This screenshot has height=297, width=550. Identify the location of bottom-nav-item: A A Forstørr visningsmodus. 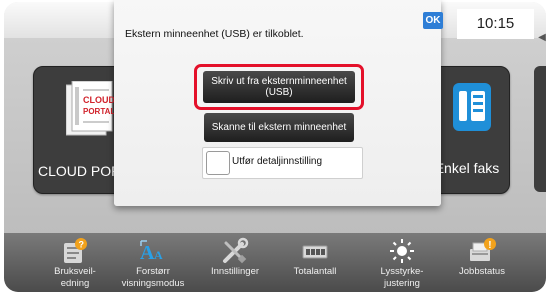
(153, 264).